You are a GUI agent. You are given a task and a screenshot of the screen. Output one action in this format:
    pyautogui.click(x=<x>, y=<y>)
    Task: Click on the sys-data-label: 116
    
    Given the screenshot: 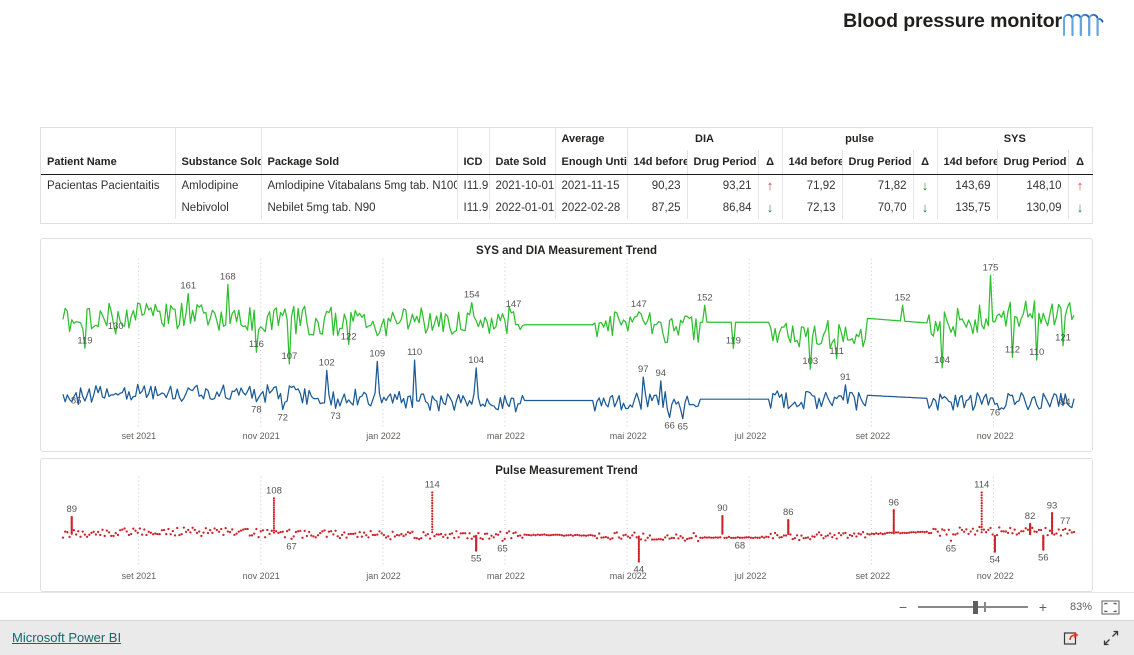 What is the action you would take?
    pyautogui.click(x=256, y=344)
    